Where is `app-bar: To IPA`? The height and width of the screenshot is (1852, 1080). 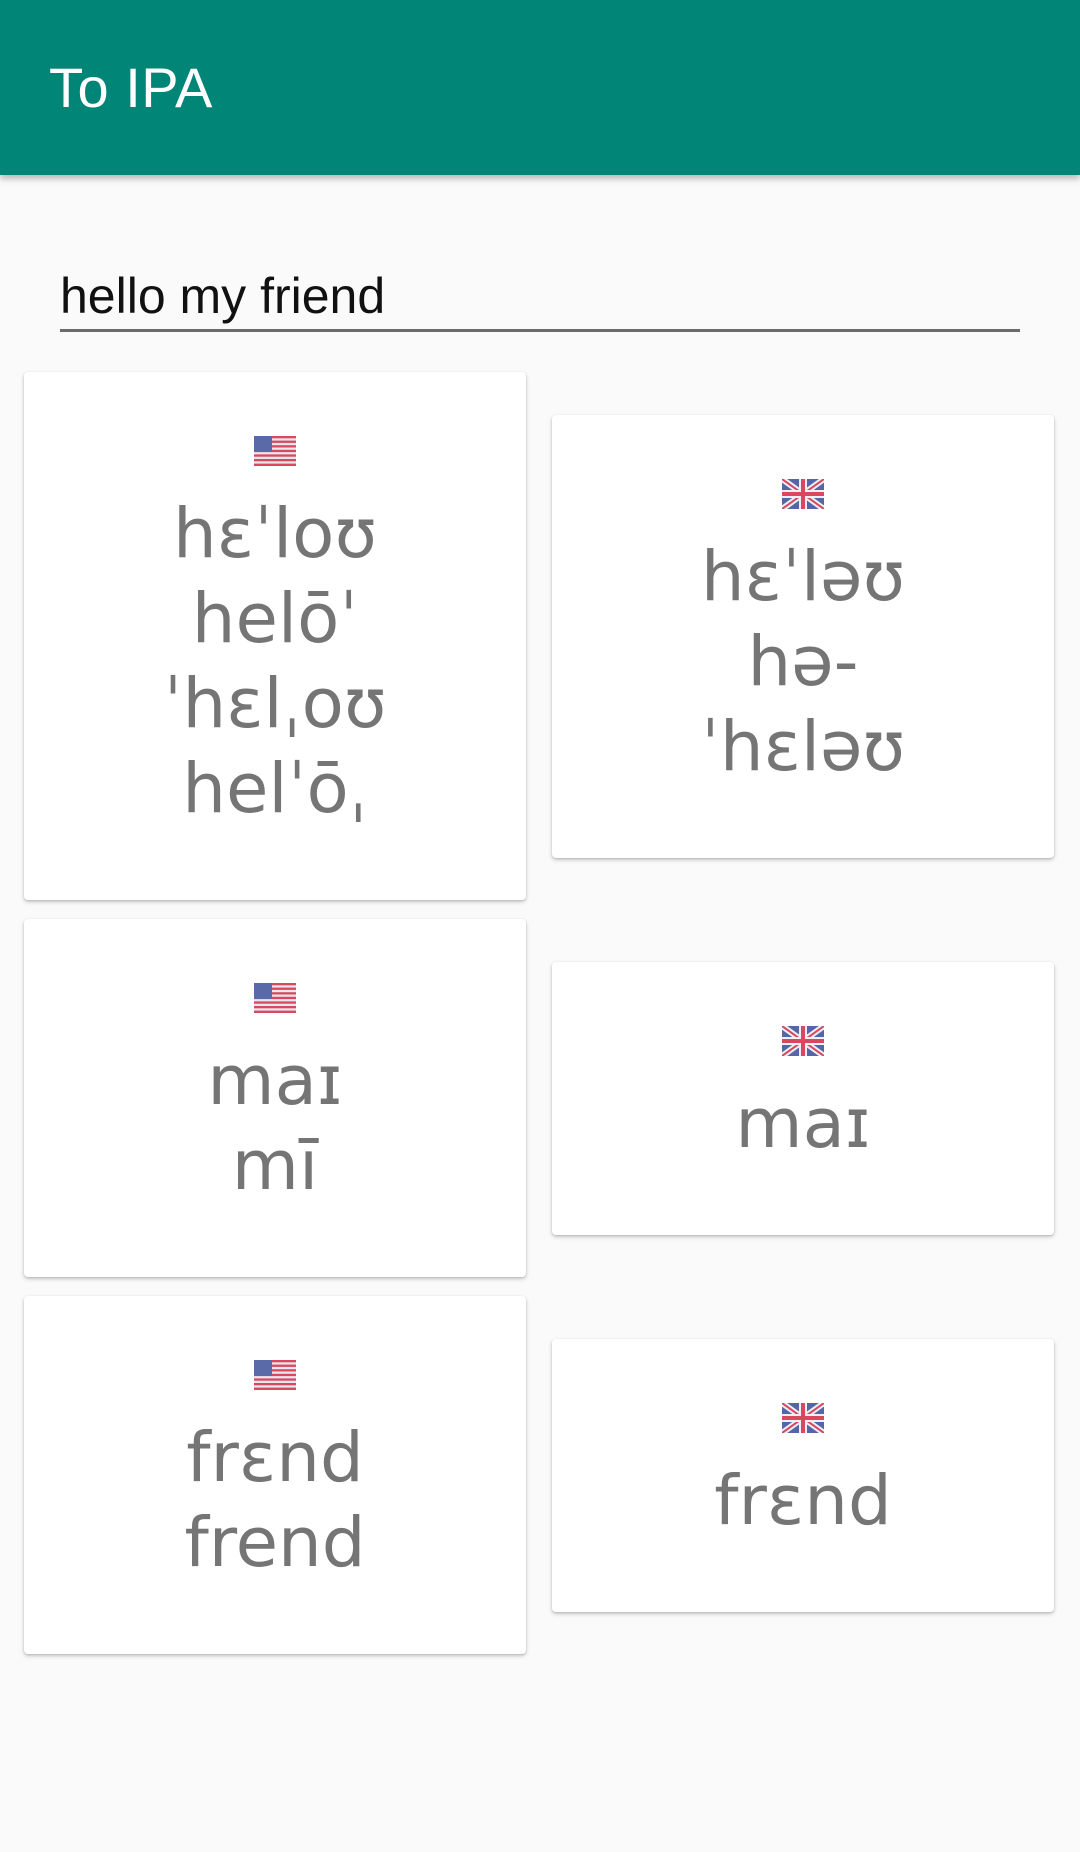 app-bar: To IPA is located at coordinates (540, 87).